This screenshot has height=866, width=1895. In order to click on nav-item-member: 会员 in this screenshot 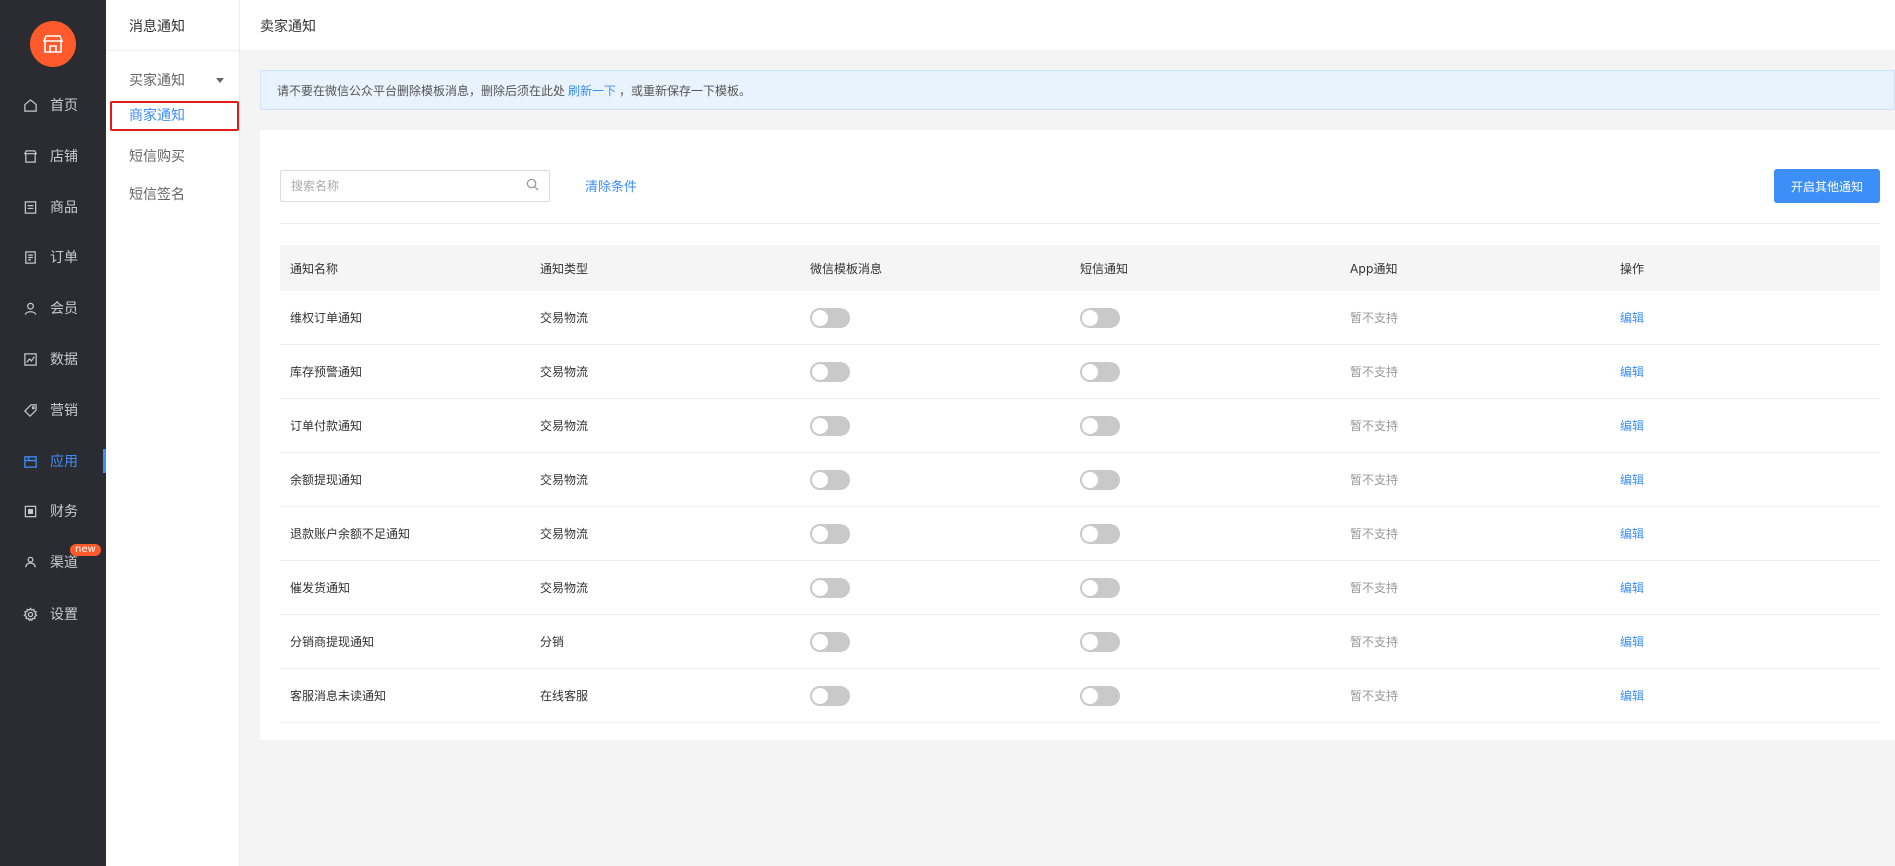, I will do `click(53, 308)`.